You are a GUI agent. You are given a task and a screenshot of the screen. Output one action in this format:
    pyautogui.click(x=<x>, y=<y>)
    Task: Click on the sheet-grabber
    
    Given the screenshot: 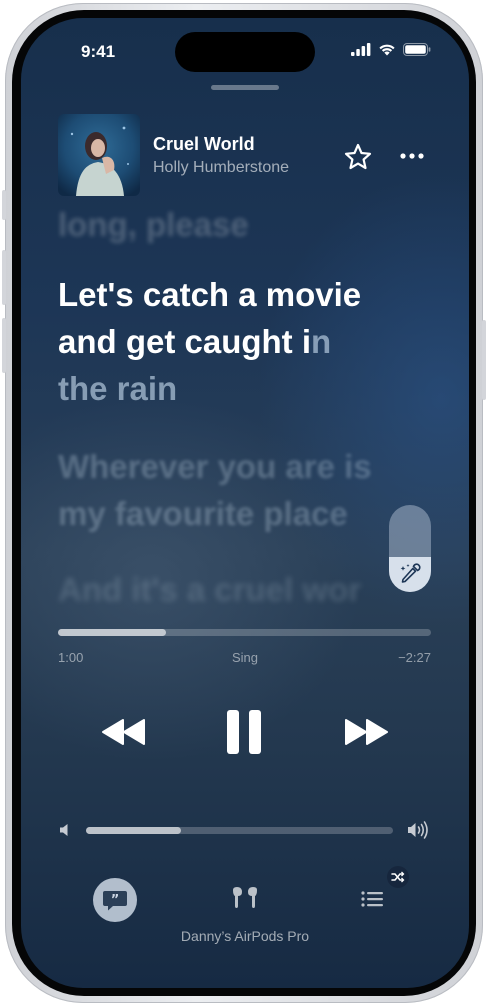 What is the action you would take?
    pyautogui.click(x=245, y=87)
    